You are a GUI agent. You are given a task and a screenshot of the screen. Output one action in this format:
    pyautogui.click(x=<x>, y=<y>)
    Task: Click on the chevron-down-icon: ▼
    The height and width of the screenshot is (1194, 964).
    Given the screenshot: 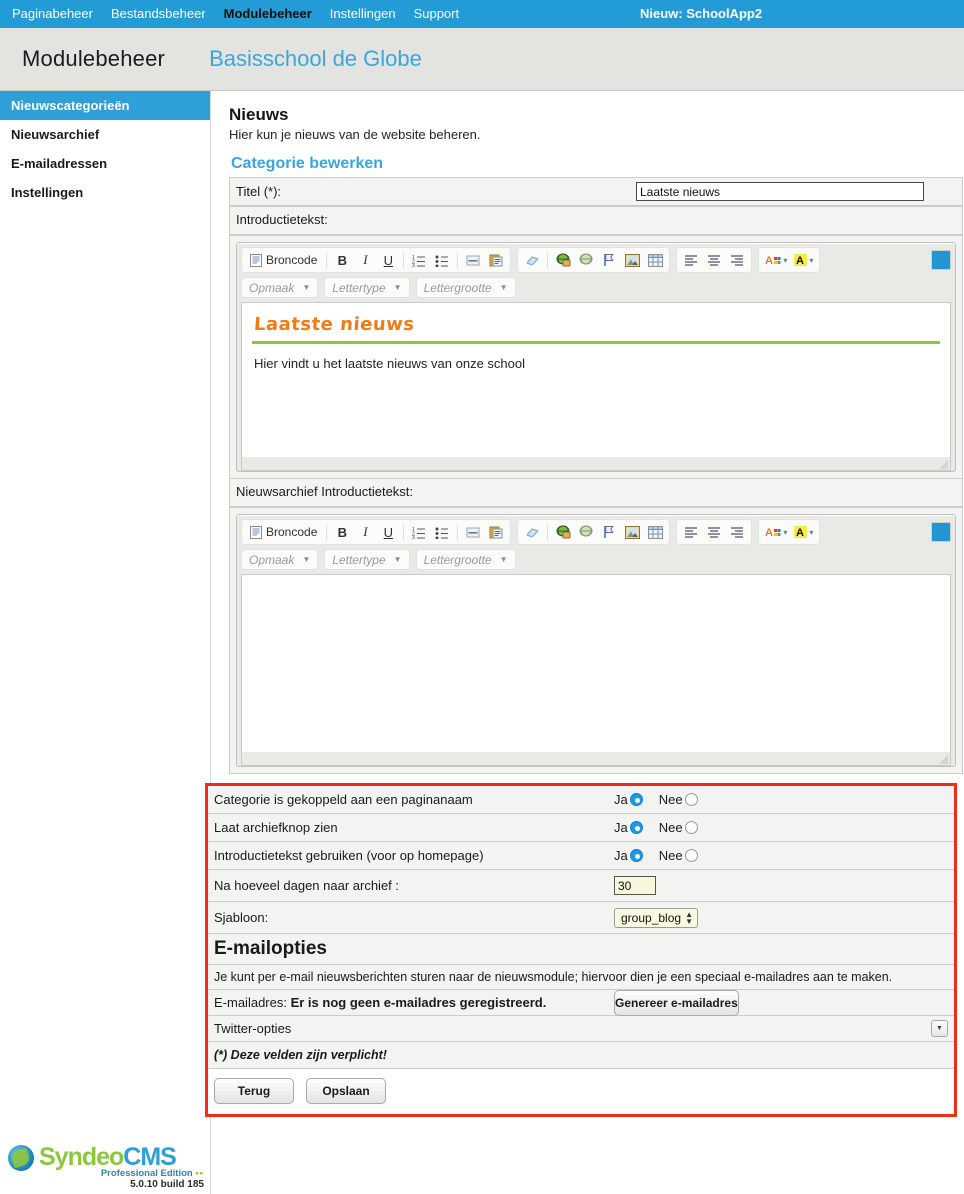 What is the action you would take?
    pyautogui.click(x=939, y=1028)
    